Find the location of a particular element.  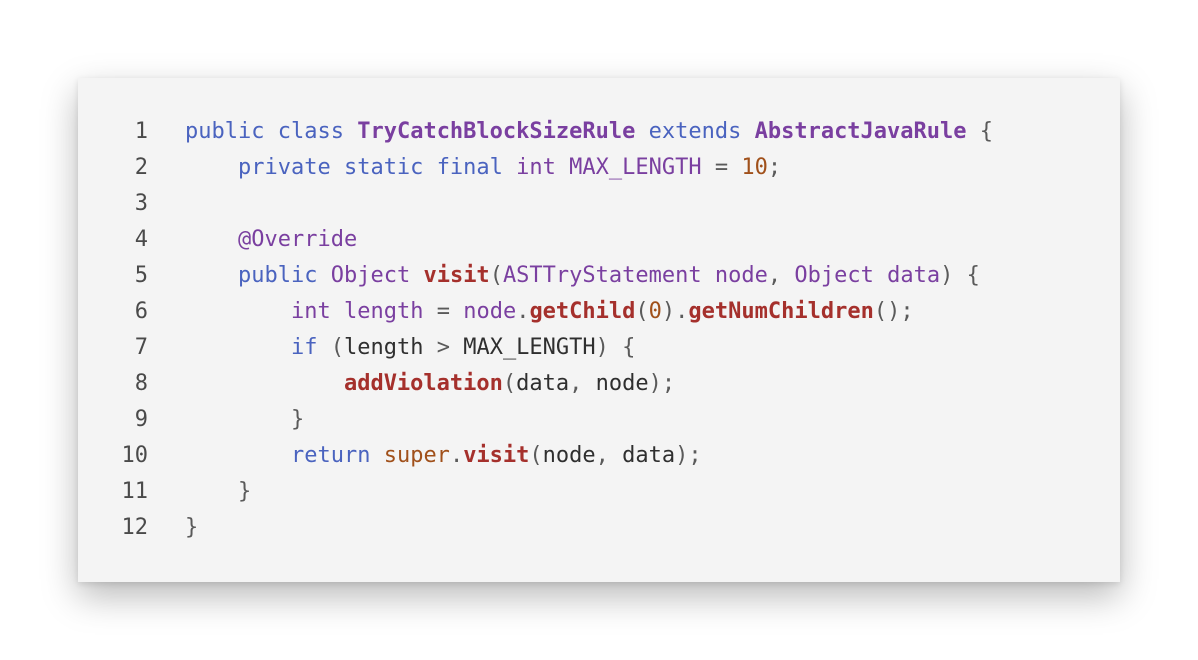

code-line: 10 return super.visit(node, data); is located at coordinates (599, 456).